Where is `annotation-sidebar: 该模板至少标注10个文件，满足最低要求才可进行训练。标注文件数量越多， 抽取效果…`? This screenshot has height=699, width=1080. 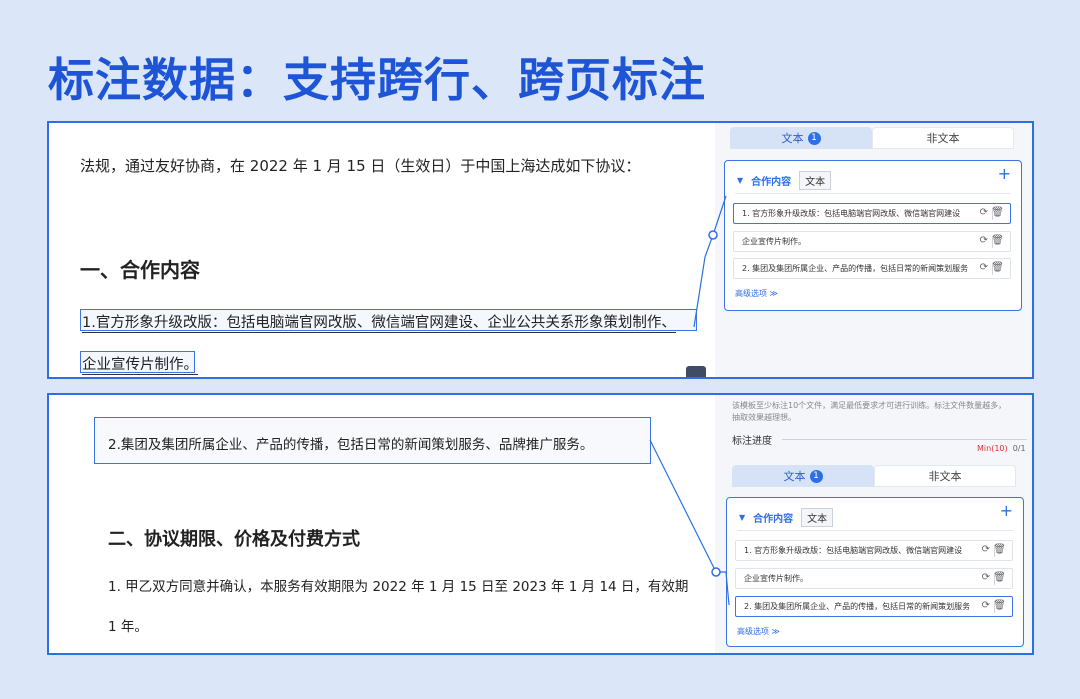 annotation-sidebar: 该模板至少标注10个文件，满足最低要求才可进行训练。标注文件数量越多， 抽取效果… is located at coordinates (873, 524).